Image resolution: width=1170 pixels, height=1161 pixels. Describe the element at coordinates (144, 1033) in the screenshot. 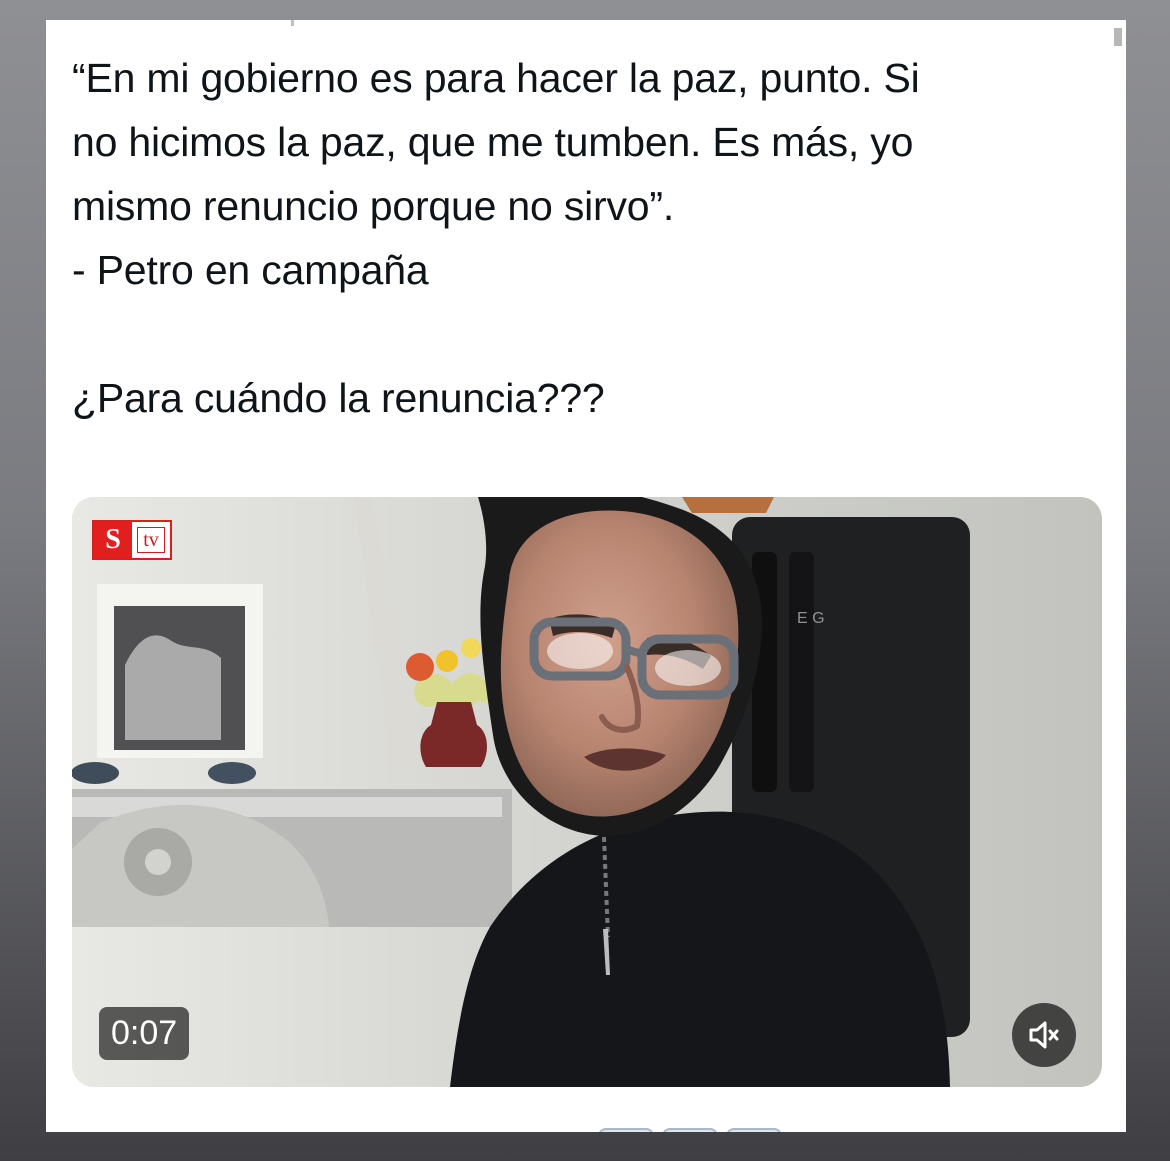

I see `video-duration: 0:07` at that location.